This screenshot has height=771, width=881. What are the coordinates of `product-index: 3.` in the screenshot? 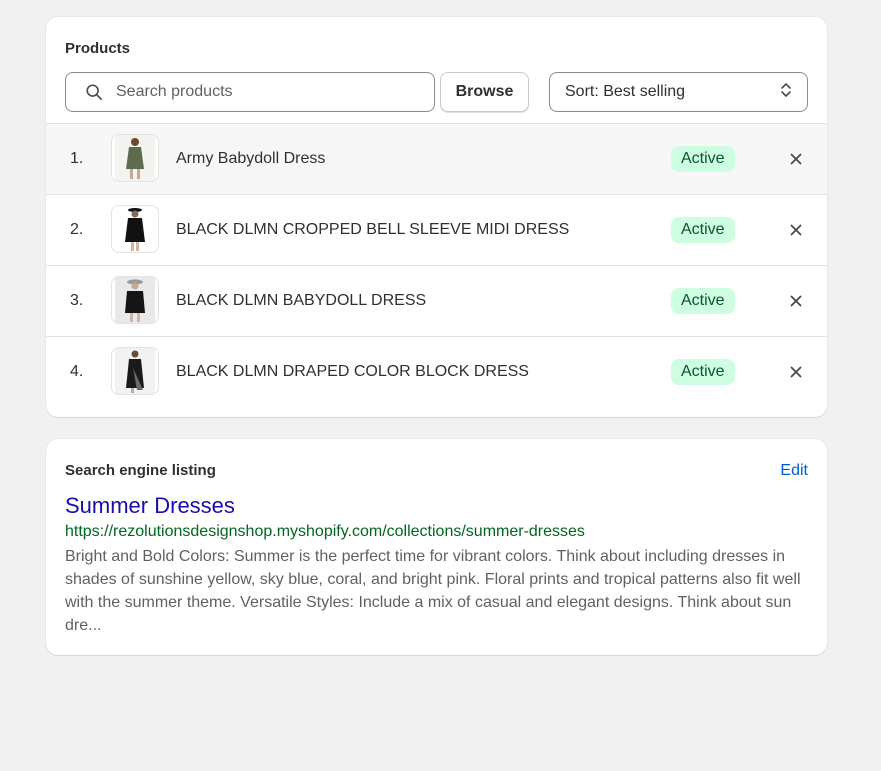 It's located at (77, 300).